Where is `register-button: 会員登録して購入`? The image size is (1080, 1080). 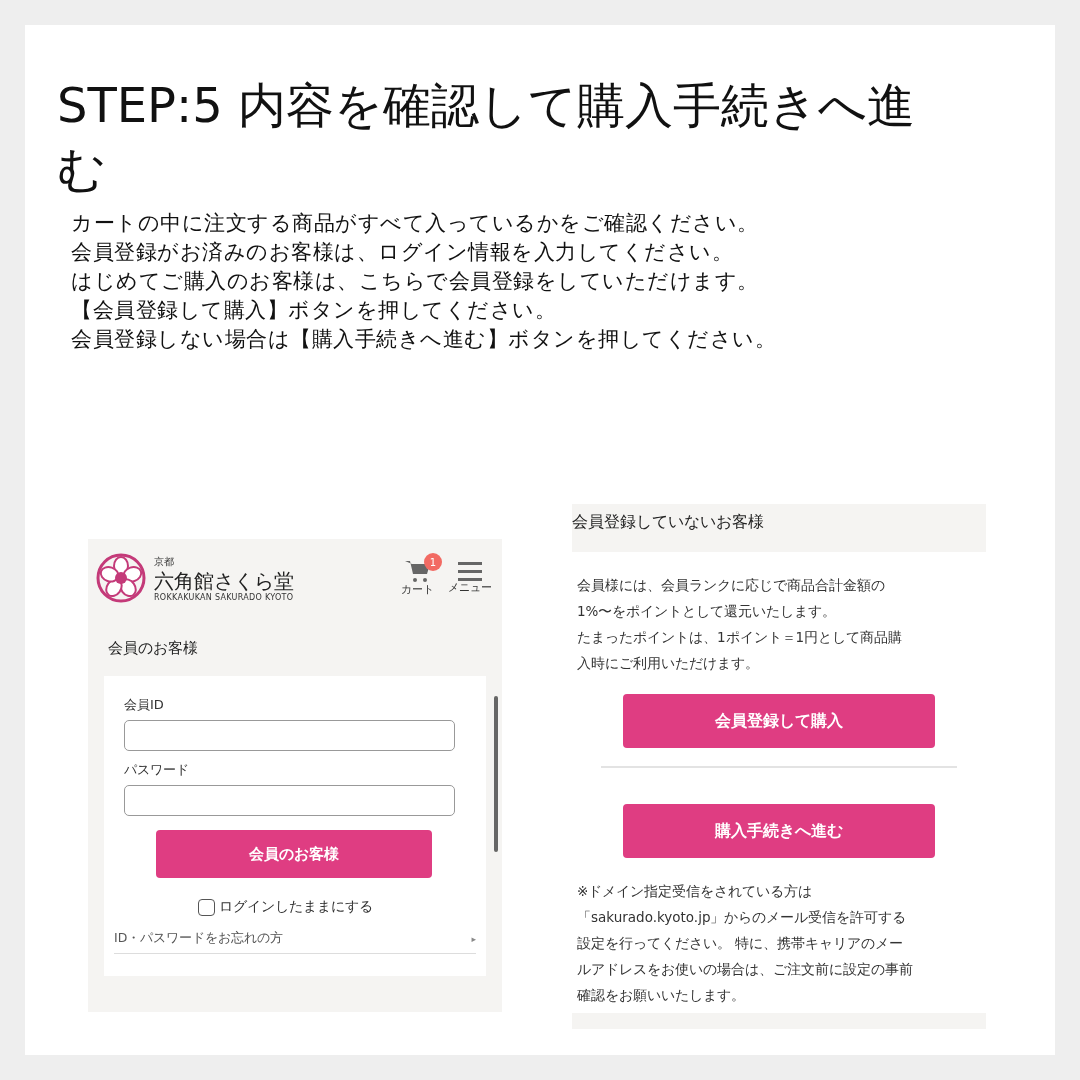
register-button: 会員登録して購入 is located at coordinates (779, 721).